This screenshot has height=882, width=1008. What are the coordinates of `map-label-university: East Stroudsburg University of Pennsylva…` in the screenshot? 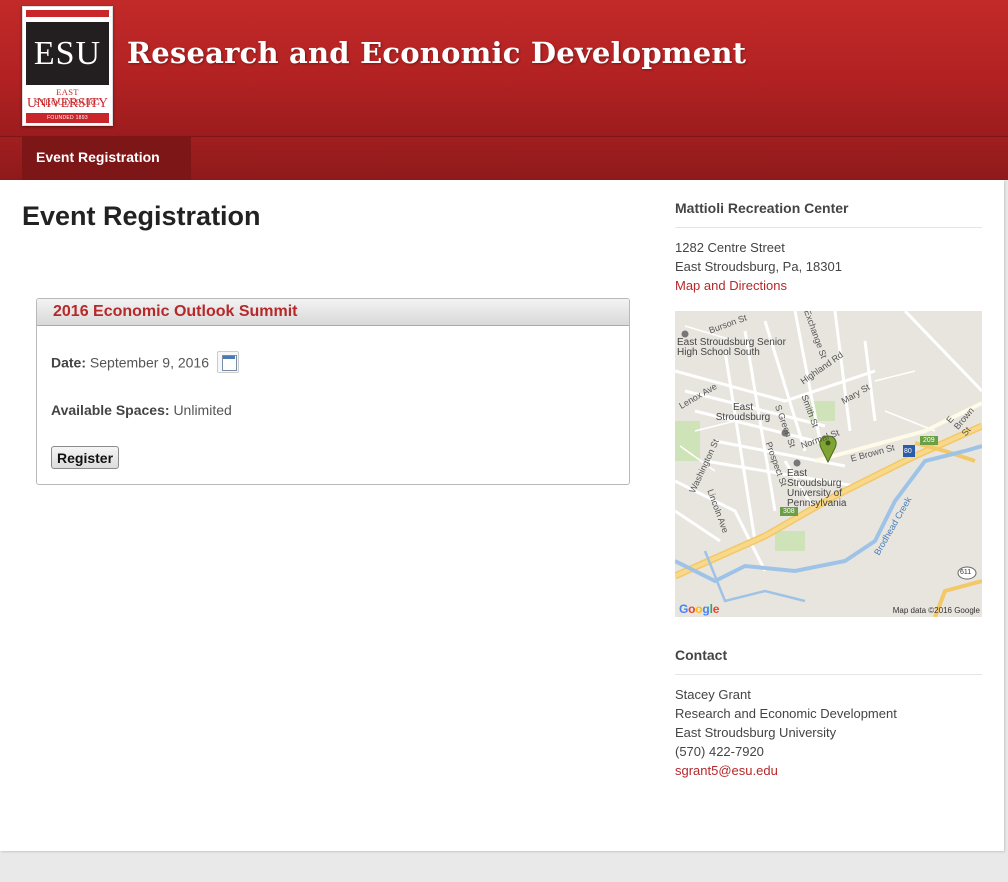 It's located at (817, 488).